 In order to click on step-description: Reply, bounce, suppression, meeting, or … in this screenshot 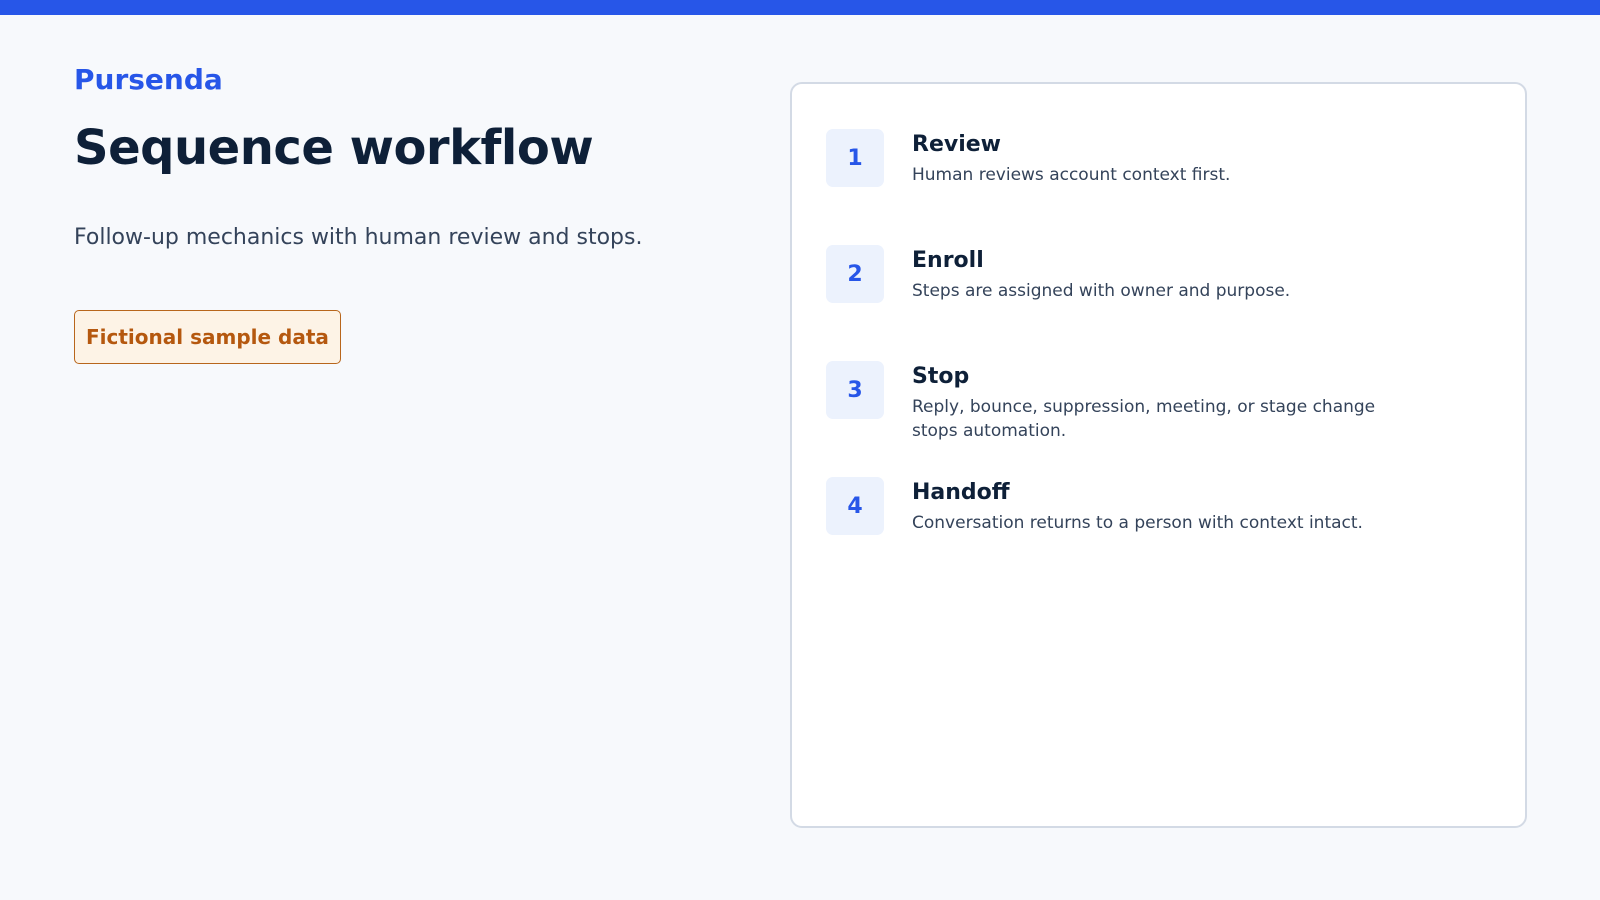, I will do `click(1144, 419)`.